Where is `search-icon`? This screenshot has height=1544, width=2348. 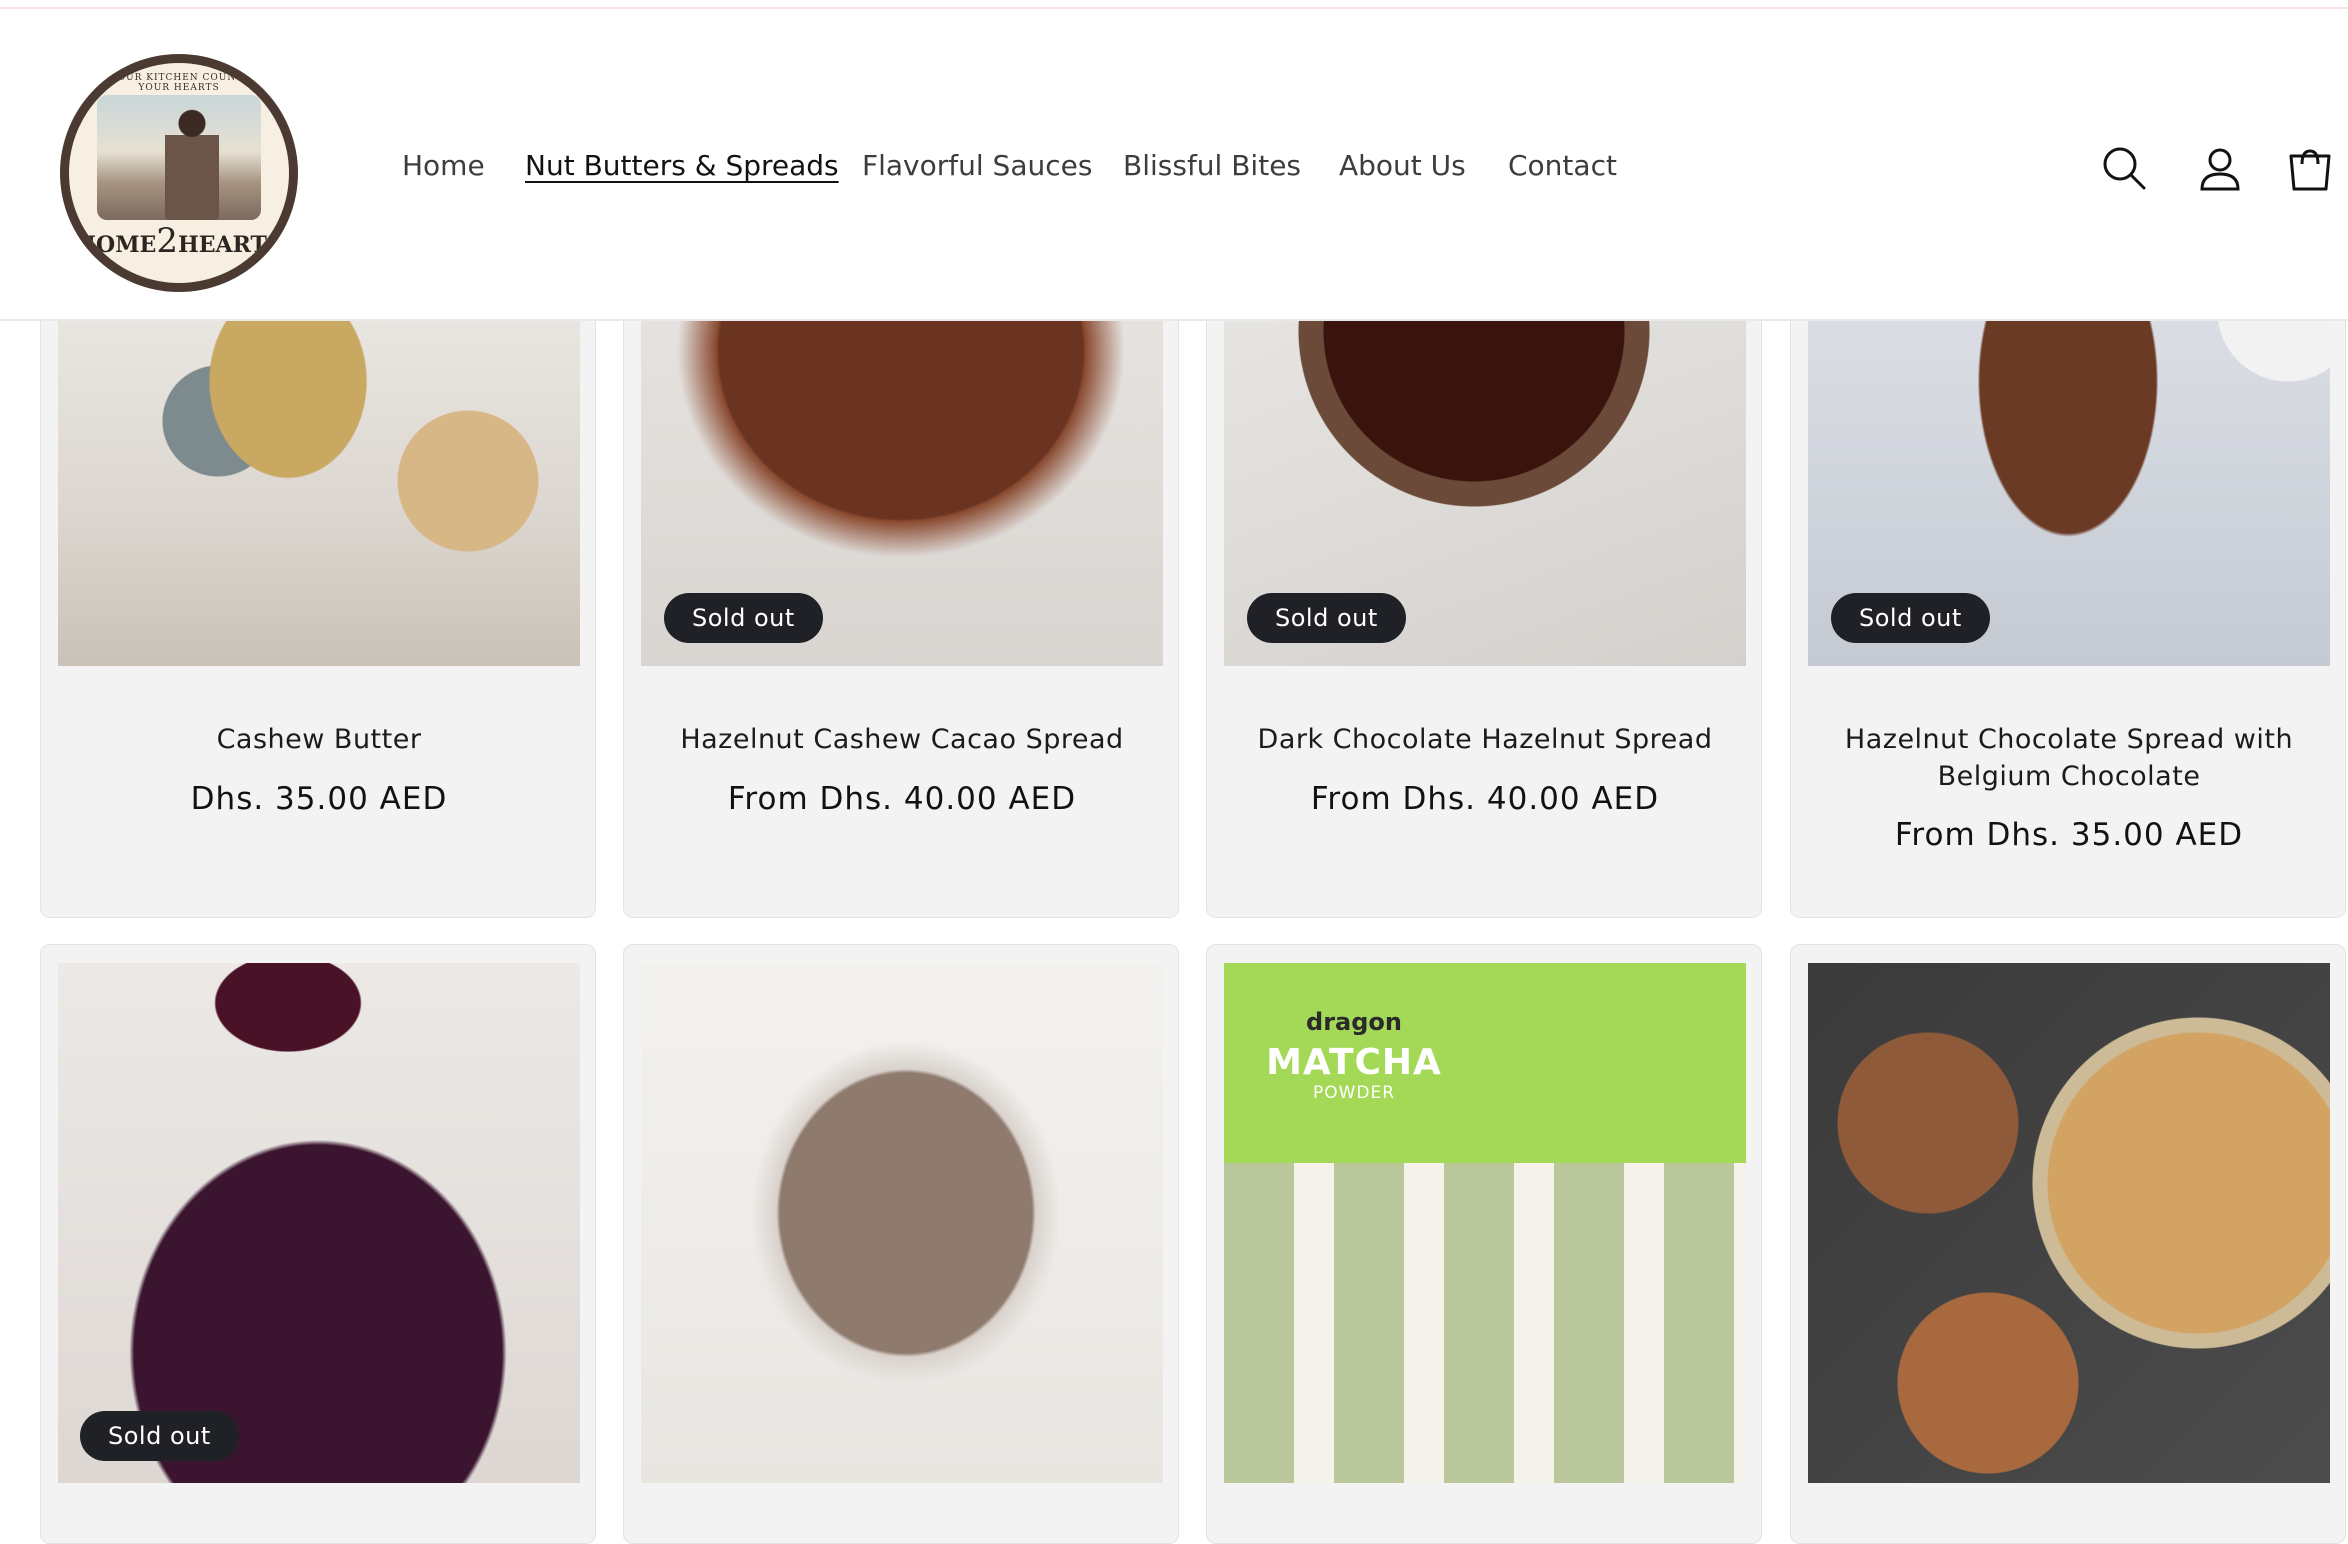
search-icon is located at coordinates (2125, 169).